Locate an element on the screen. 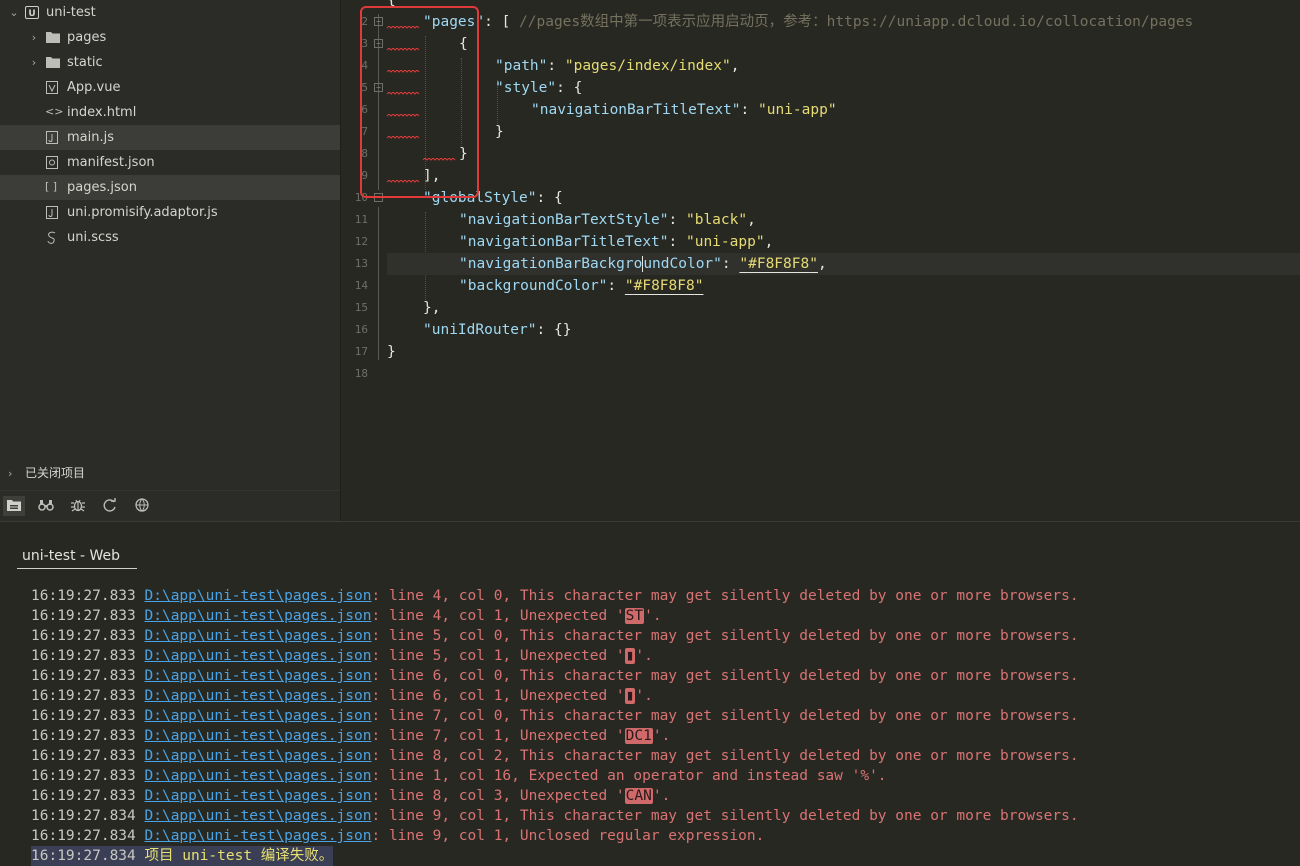 This screenshot has height=866, width=1300. chevron-down-icon: ⌄ is located at coordinates (14, 12).